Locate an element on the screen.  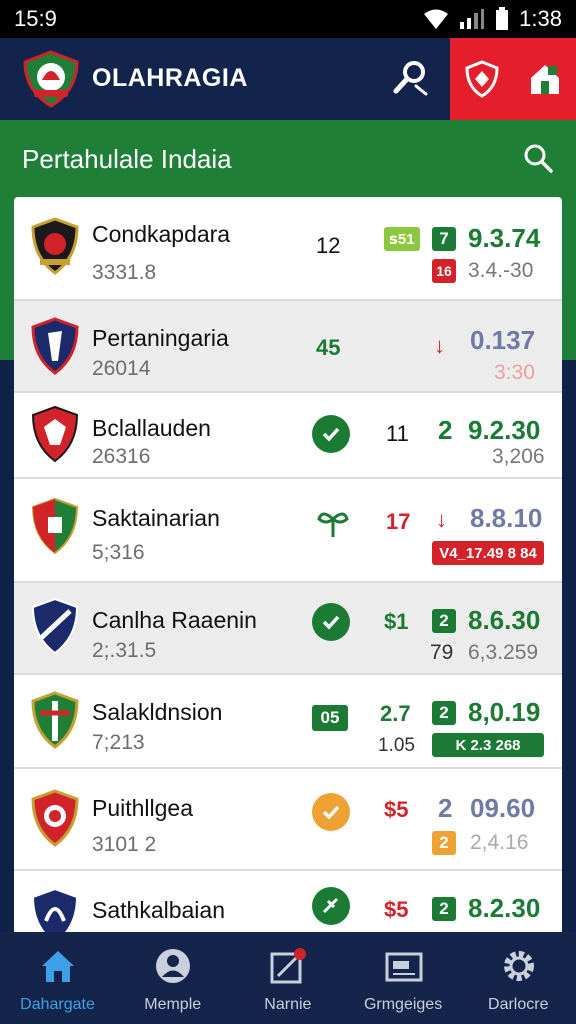
team-name: Bclallauden is located at coordinates (151, 428).